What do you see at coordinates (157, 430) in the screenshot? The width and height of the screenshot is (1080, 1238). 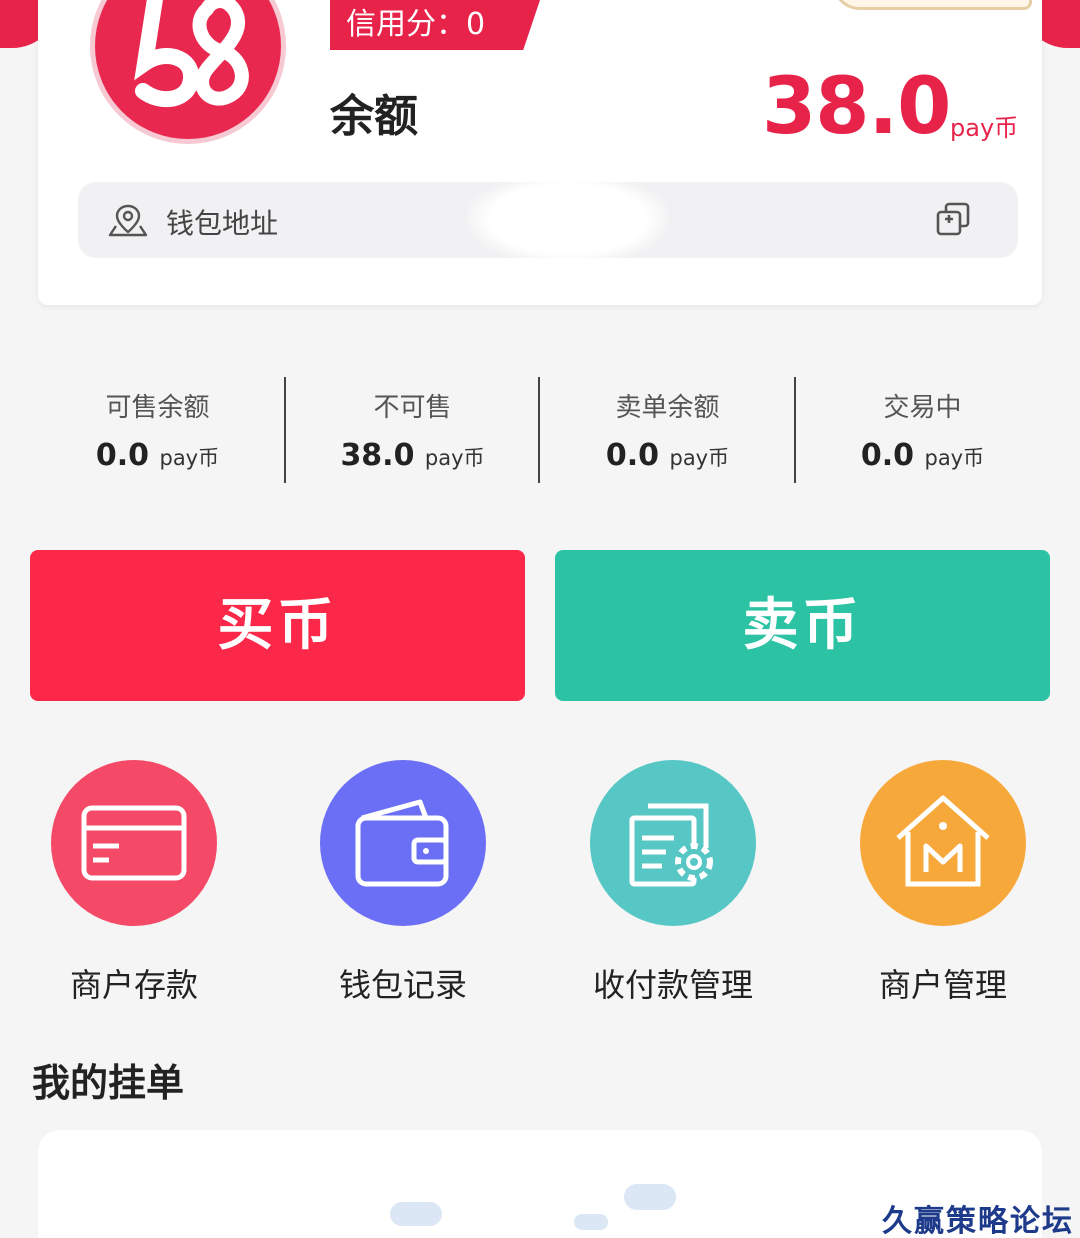 I see `stat-sellable: 可售余额 0.0 pay币` at bounding box center [157, 430].